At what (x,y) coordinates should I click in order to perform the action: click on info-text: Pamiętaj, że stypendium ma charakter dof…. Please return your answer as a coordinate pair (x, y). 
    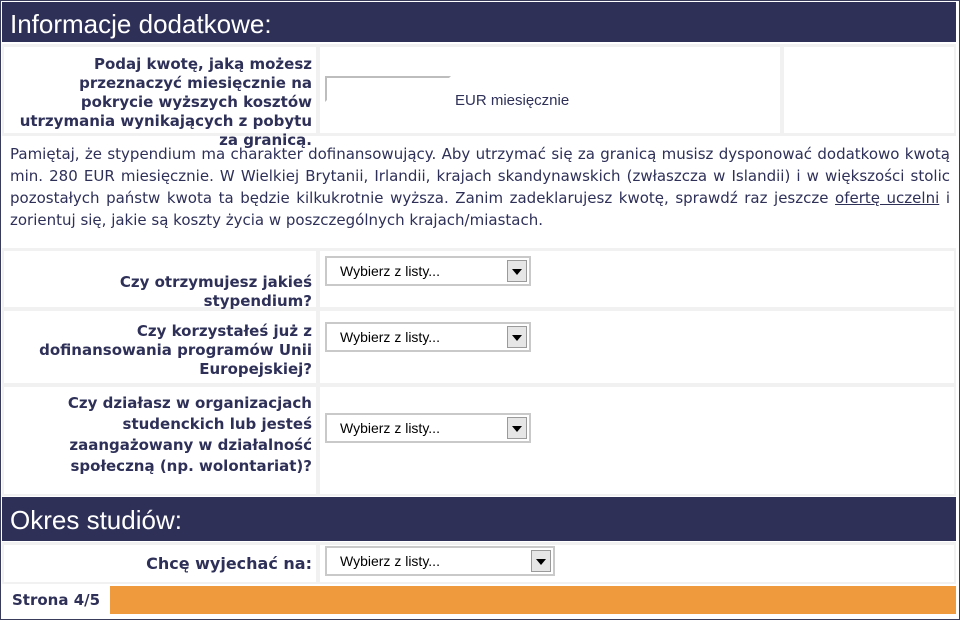
    Looking at the image, I should click on (480, 176).